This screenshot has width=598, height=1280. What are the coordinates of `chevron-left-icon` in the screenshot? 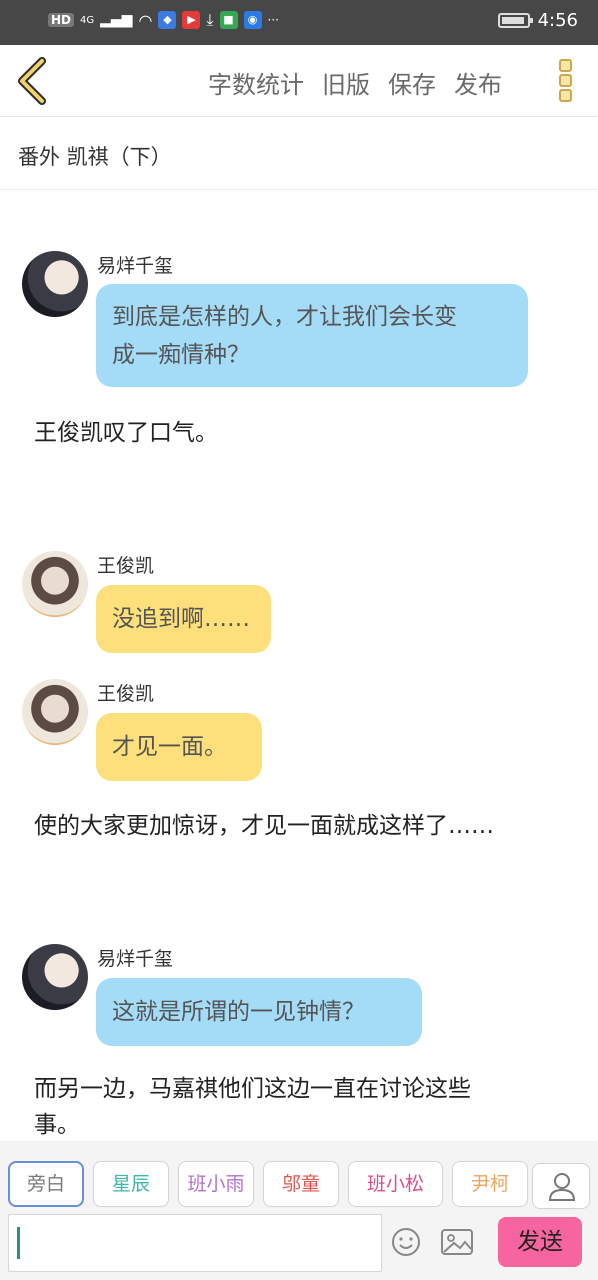 It's located at (32, 81).